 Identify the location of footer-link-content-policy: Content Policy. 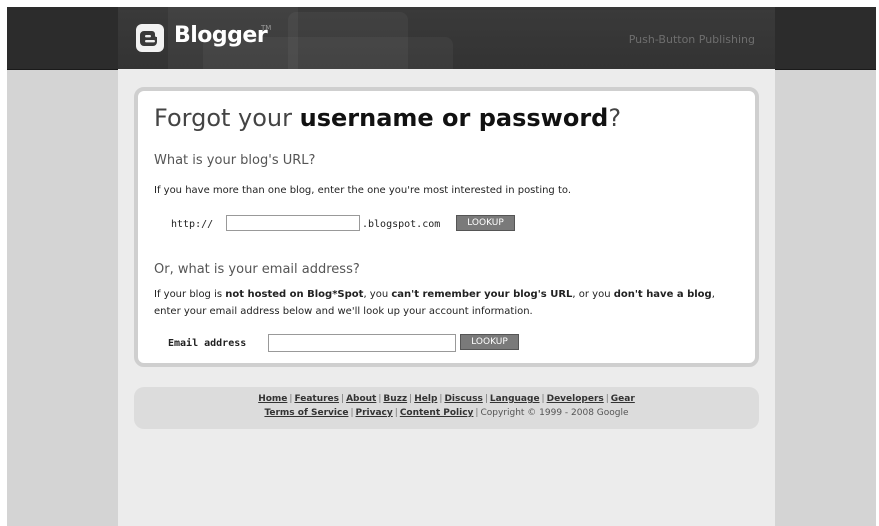
(437, 413).